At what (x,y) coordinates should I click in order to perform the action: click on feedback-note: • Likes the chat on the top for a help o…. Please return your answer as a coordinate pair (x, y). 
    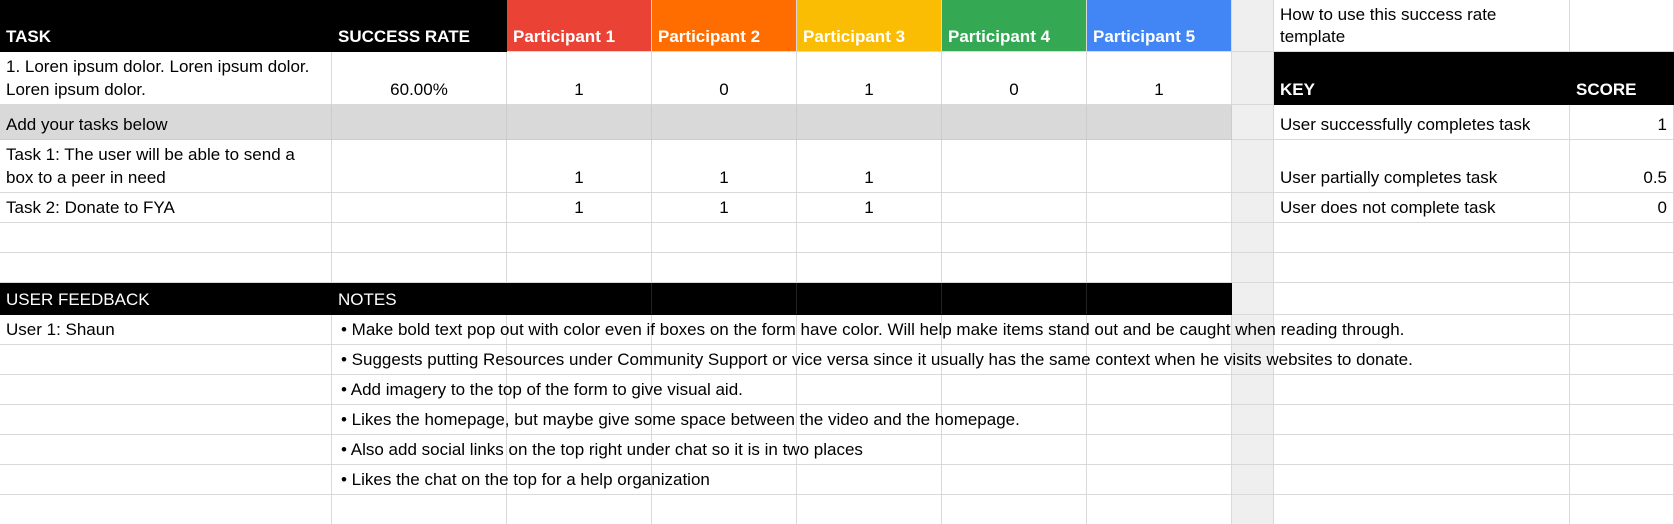
    Looking at the image, I should click on (525, 480).